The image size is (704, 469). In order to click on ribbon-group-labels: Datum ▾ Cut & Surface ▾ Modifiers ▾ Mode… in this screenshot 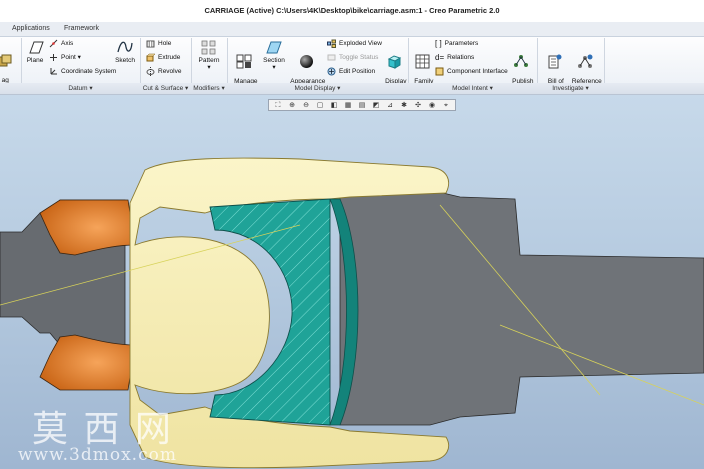, I will do `click(352, 89)`.